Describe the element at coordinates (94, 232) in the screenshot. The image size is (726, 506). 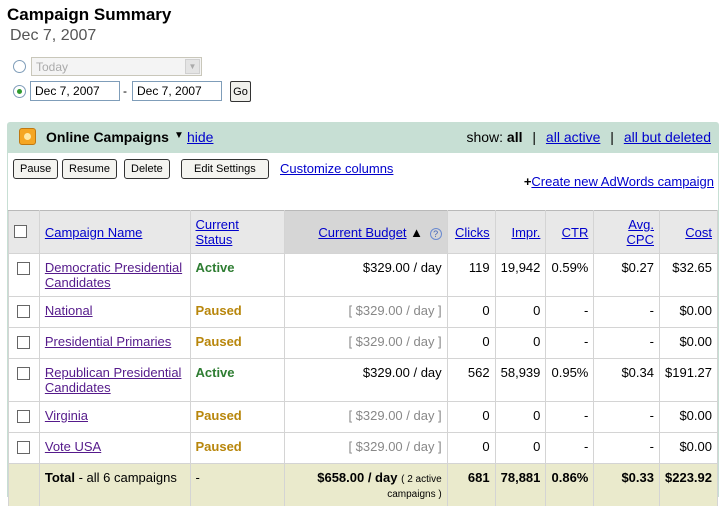
I see `sort-campaign-name: Campaign Name` at that location.